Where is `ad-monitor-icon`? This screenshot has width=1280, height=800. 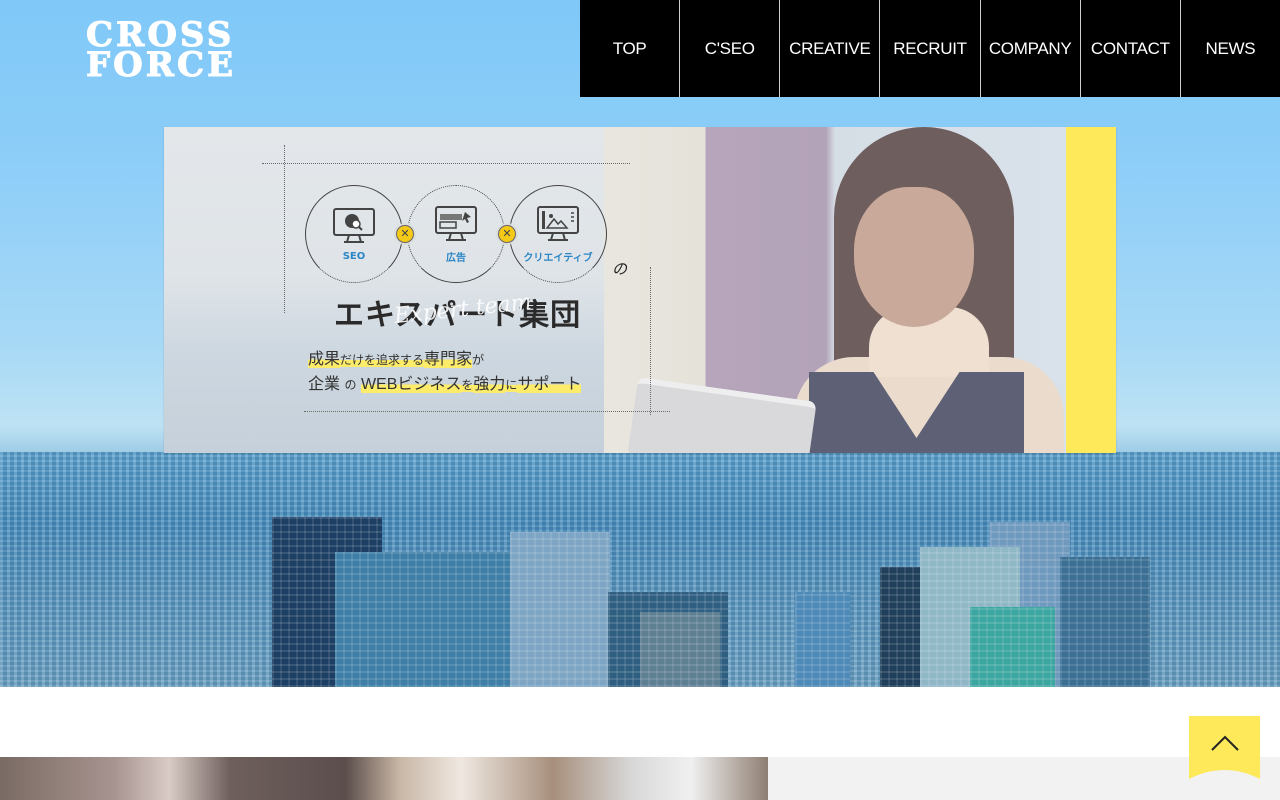 ad-monitor-icon is located at coordinates (456, 224).